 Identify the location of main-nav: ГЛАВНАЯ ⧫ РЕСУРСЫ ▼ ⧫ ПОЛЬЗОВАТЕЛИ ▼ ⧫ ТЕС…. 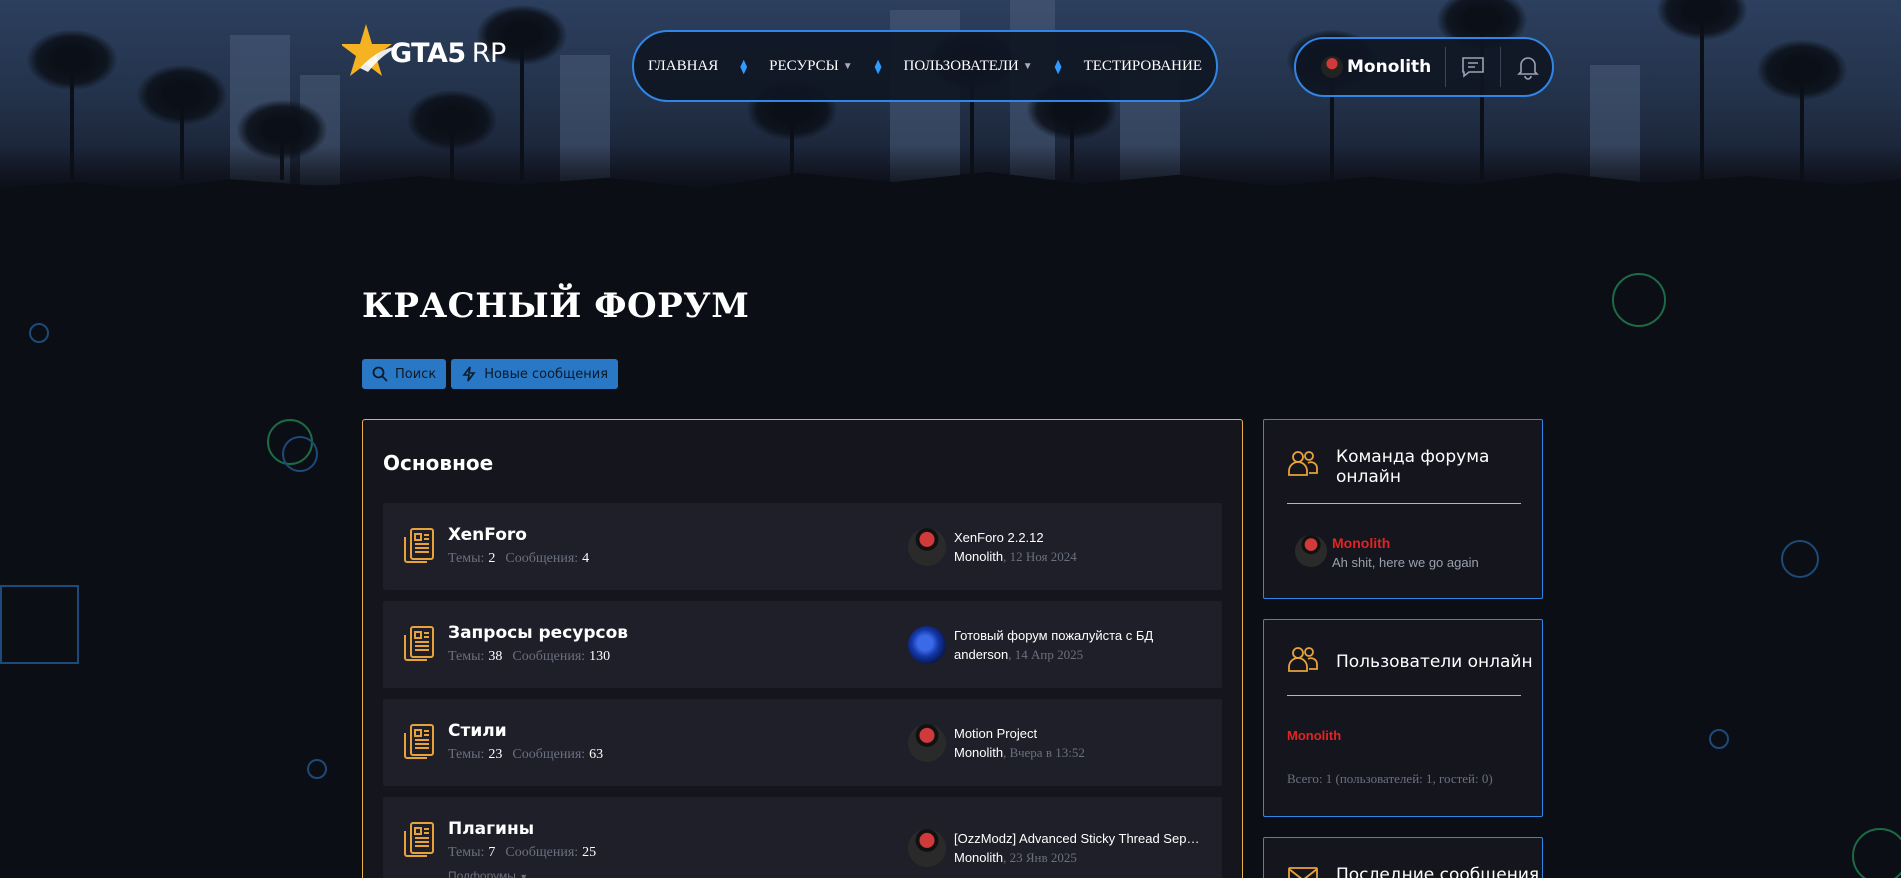
(925, 66).